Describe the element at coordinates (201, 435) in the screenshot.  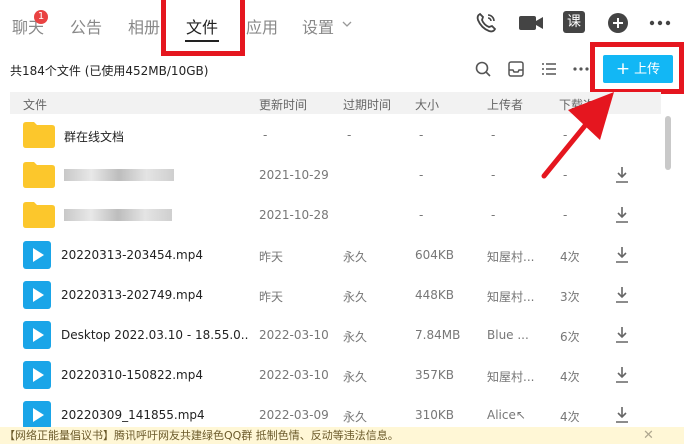
I see `notice-text: 【网络正能量倡议书】腾讯呼吁网友共建绿色QQ群 抵制色情、反动等违法信息。` at that location.